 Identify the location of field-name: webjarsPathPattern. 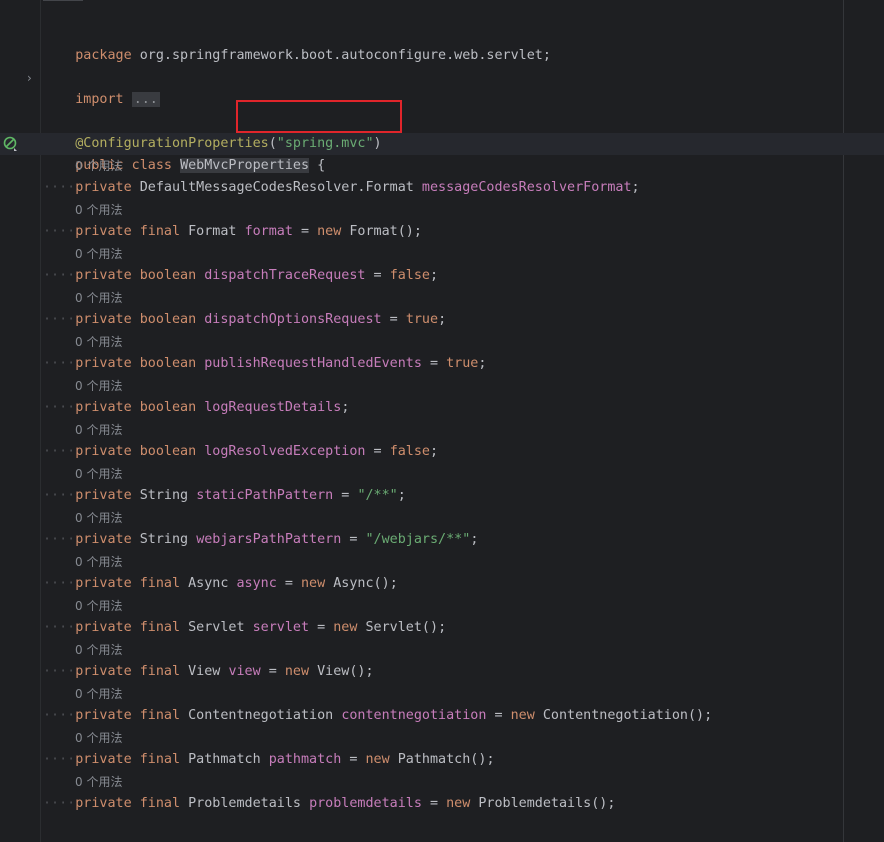
(269, 539).